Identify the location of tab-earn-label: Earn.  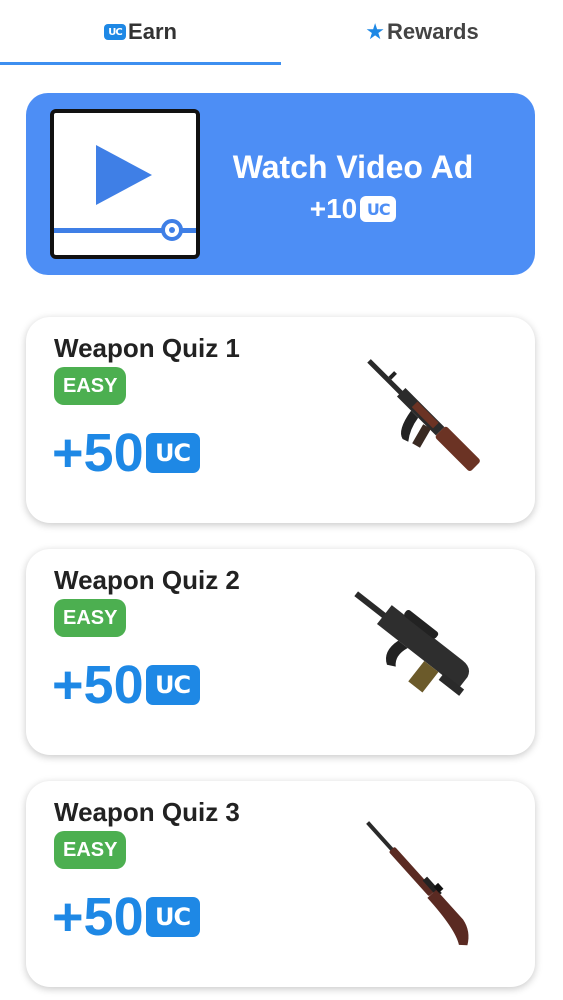
(152, 31).